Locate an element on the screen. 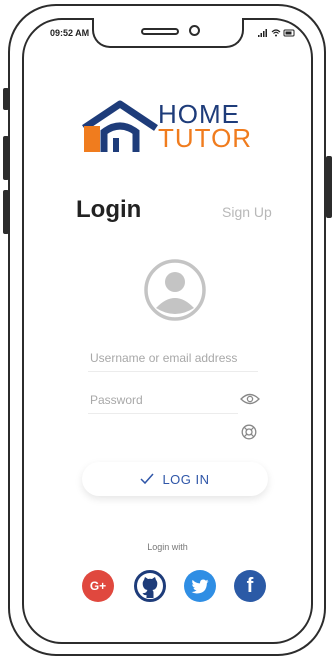 This screenshot has width=335, height=662. phone-notch is located at coordinates (168, 33).